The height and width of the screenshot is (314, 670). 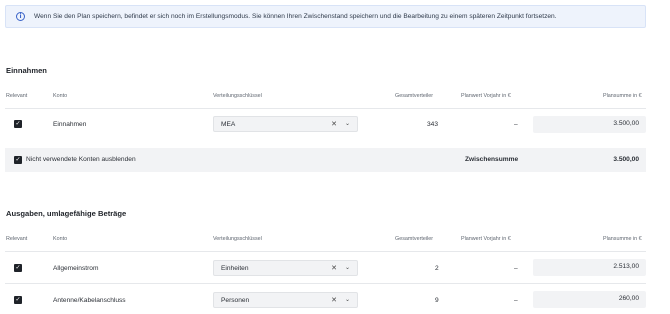 What do you see at coordinates (285, 268) in the screenshot?
I see `verteilungsschluessel-select: Einheiten ✕ ⌄` at bounding box center [285, 268].